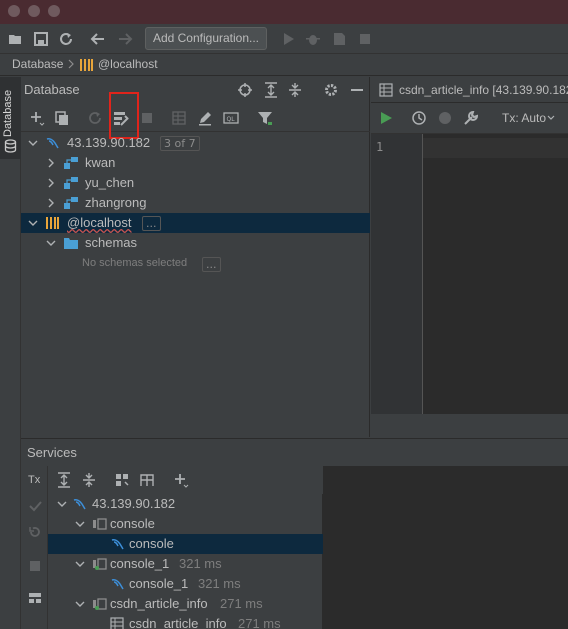 This screenshot has height=629, width=568. Describe the element at coordinates (35, 598) in the screenshot. I see `layout-icon` at that location.